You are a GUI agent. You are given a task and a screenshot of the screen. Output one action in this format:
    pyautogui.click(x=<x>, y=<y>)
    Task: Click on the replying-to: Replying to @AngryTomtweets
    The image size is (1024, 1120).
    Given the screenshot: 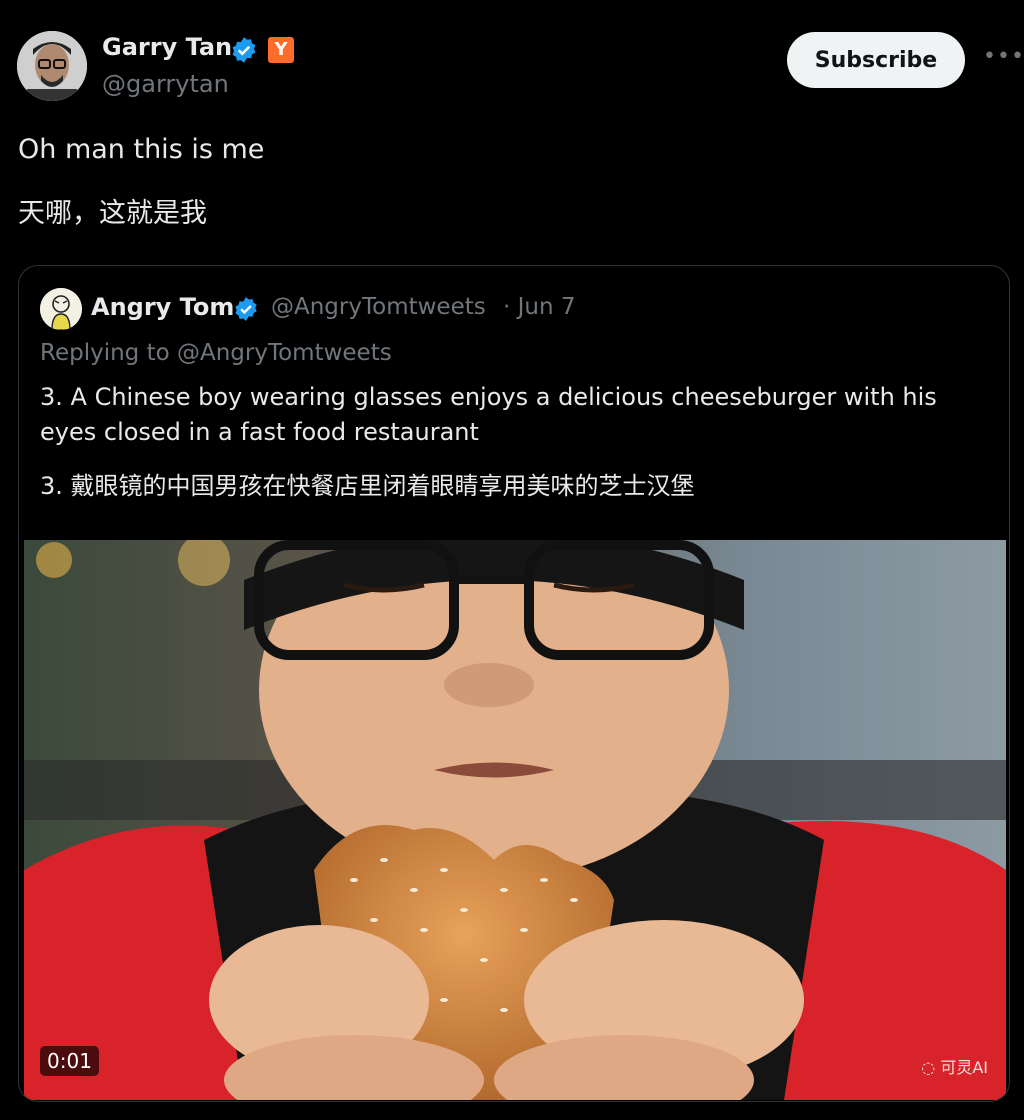 What is the action you would take?
    pyautogui.click(x=216, y=353)
    